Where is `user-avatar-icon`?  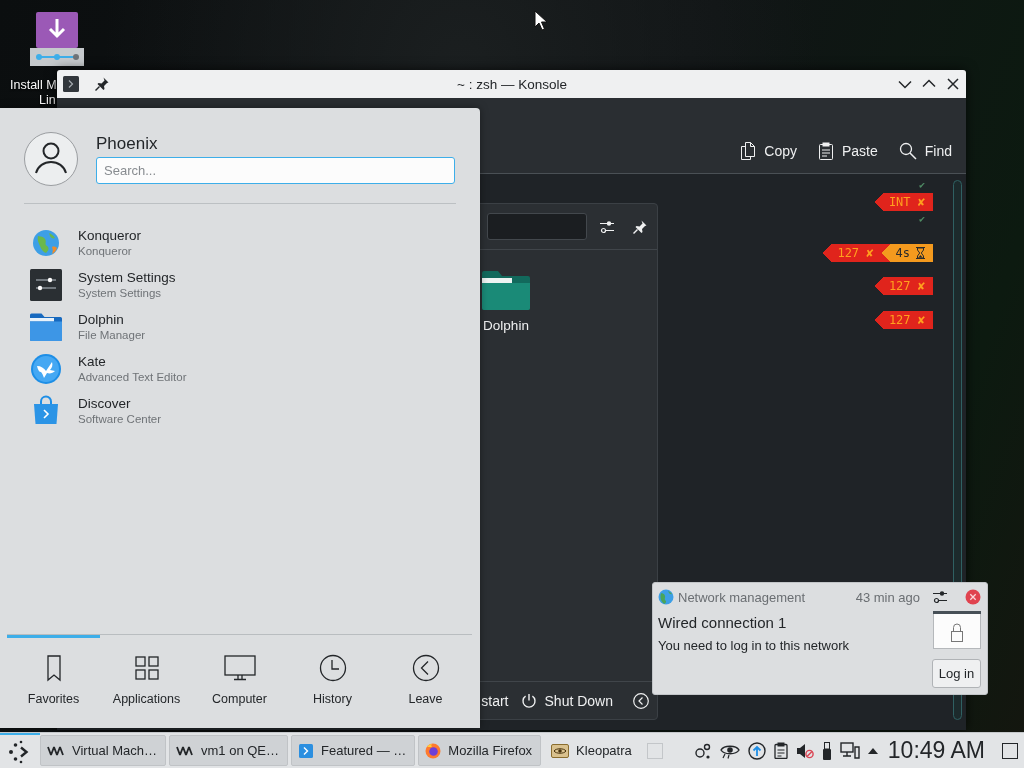 user-avatar-icon is located at coordinates (51, 159).